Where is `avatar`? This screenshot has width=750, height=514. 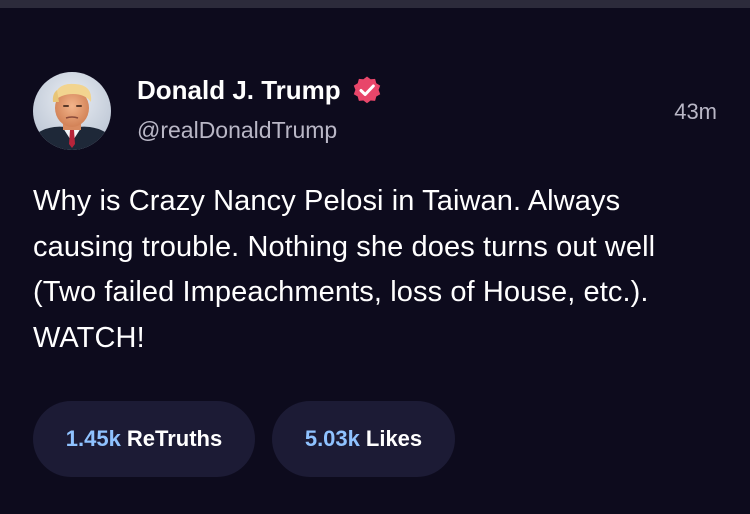
avatar is located at coordinates (72, 111).